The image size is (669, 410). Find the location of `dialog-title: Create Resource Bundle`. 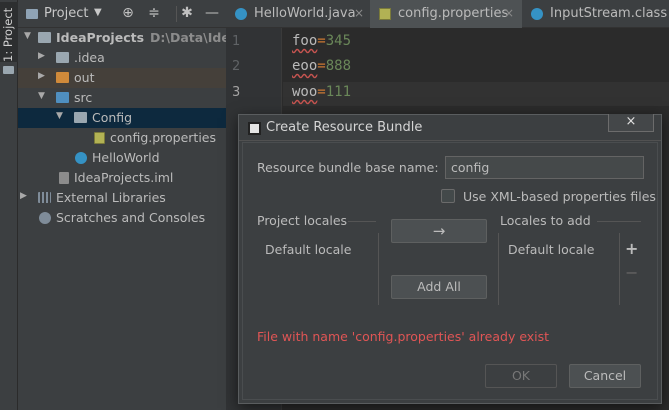

dialog-title: Create Resource Bundle is located at coordinates (344, 127).